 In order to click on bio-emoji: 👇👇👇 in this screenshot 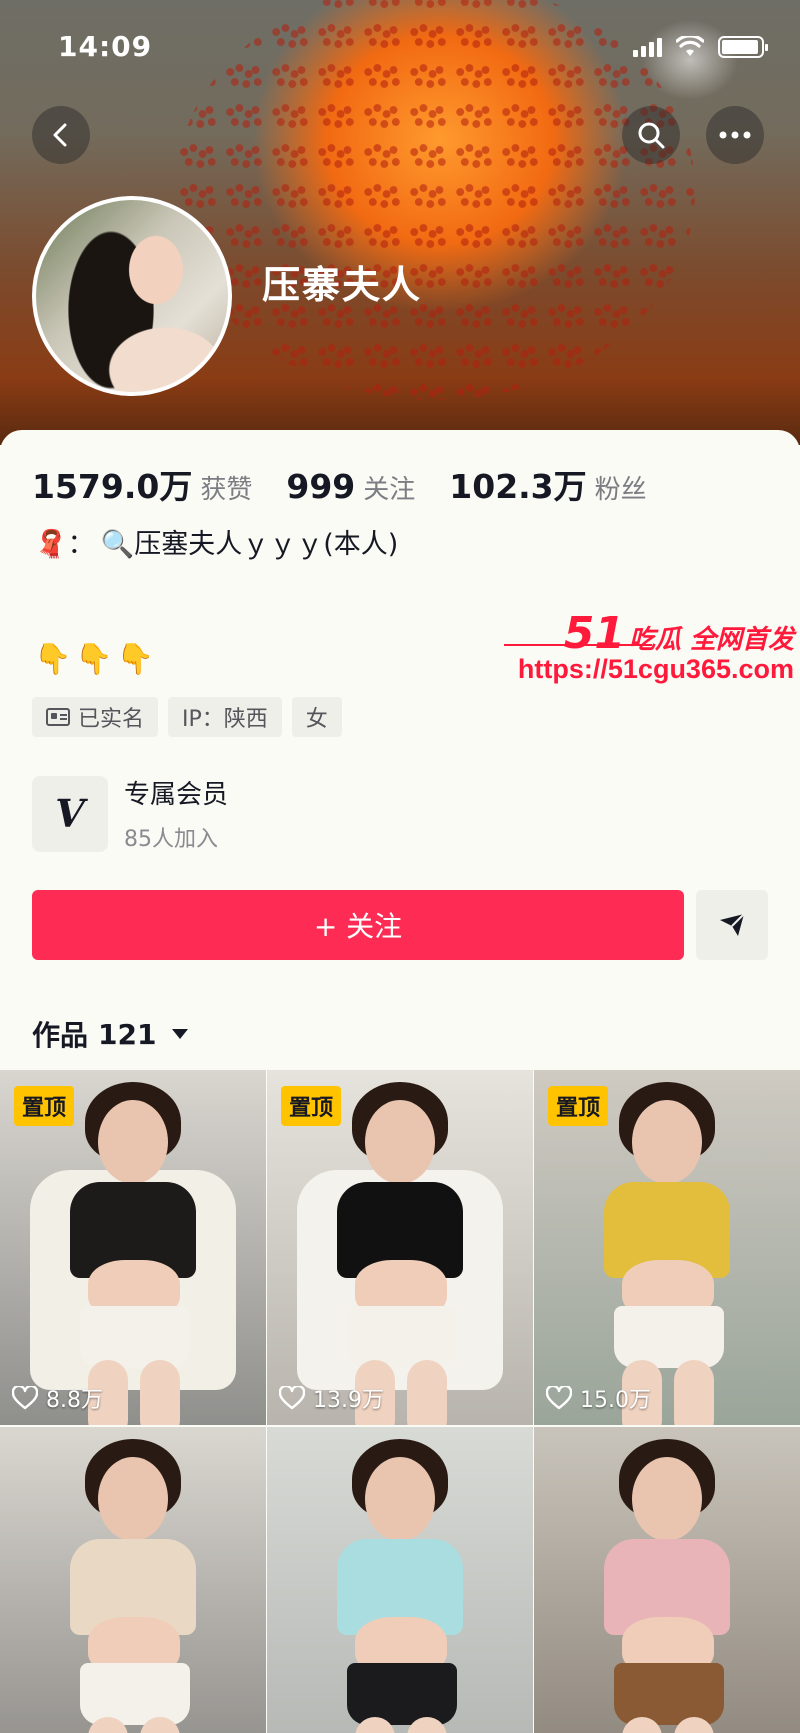, I will do `click(96, 659)`.